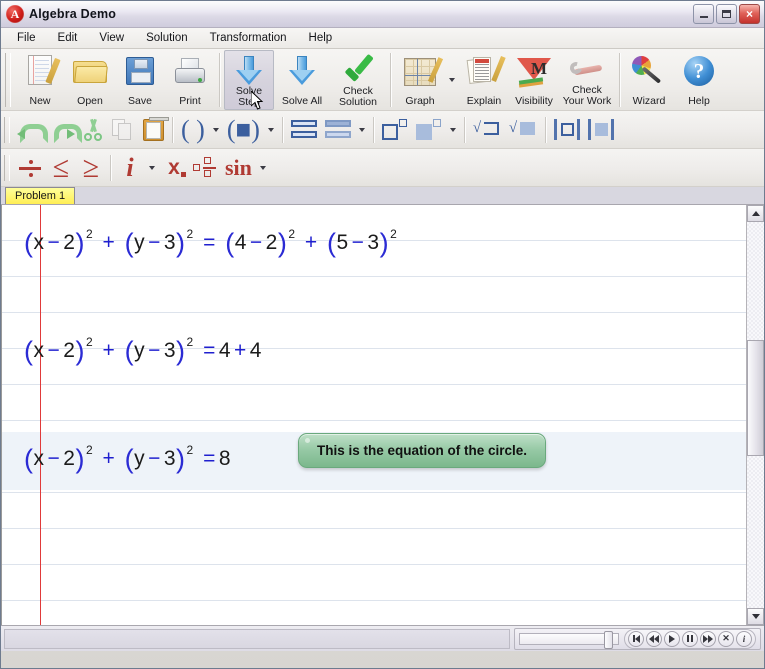  What do you see at coordinates (61, 167) in the screenshot?
I see `less-or-equal-button: ≤` at bounding box center [61, 167].